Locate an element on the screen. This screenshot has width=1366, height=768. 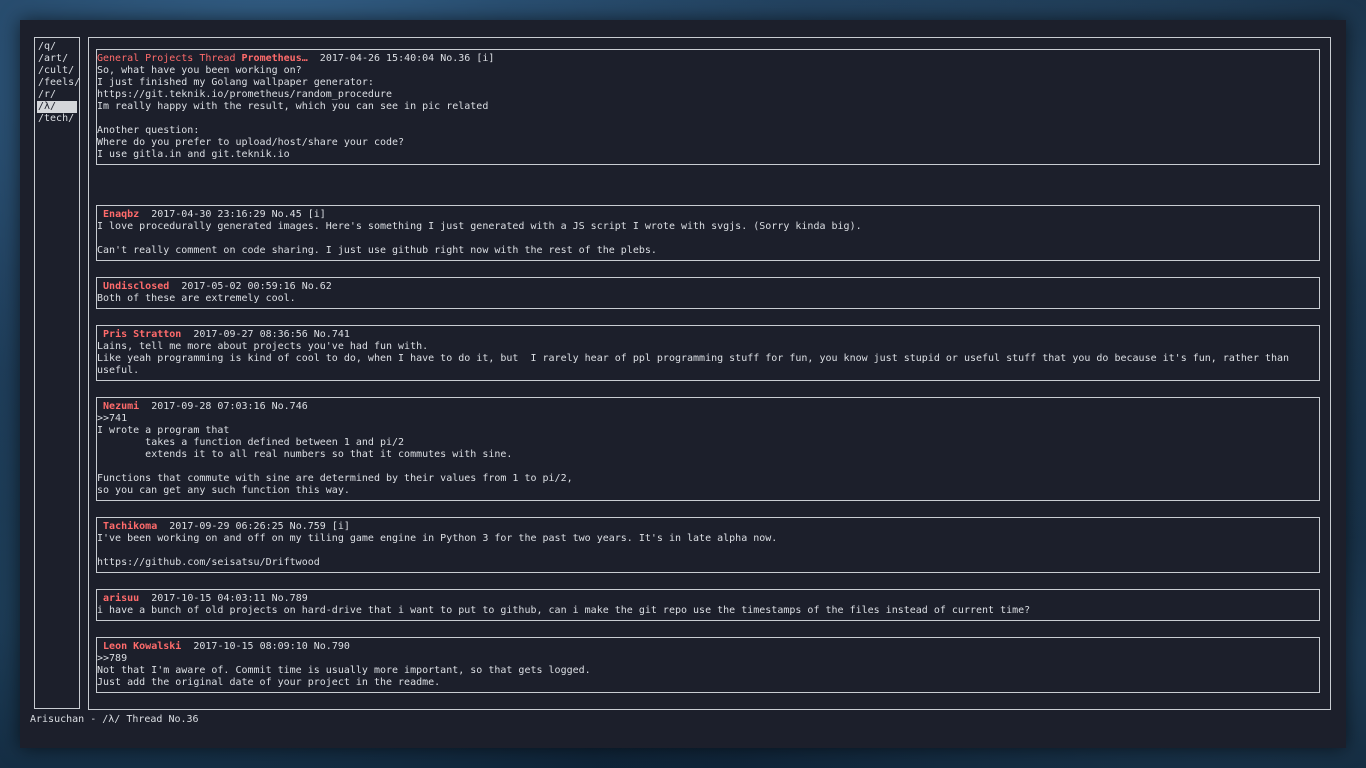
post-body-line: Another question: is located at coordinates (148, 130).